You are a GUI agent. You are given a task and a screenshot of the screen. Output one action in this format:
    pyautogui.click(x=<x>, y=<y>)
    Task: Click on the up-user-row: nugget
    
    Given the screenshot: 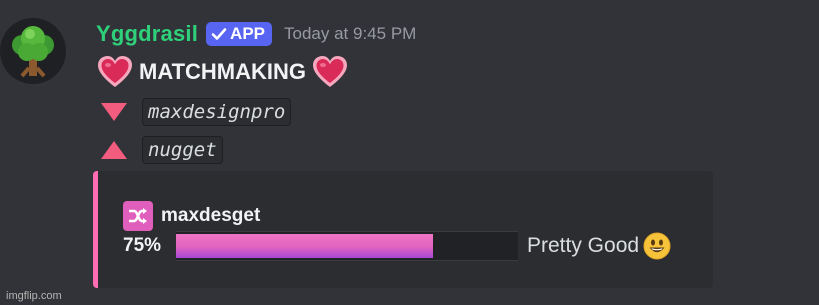 What is the action you would take?
    pyautogui.click(x=161, y=150)
    